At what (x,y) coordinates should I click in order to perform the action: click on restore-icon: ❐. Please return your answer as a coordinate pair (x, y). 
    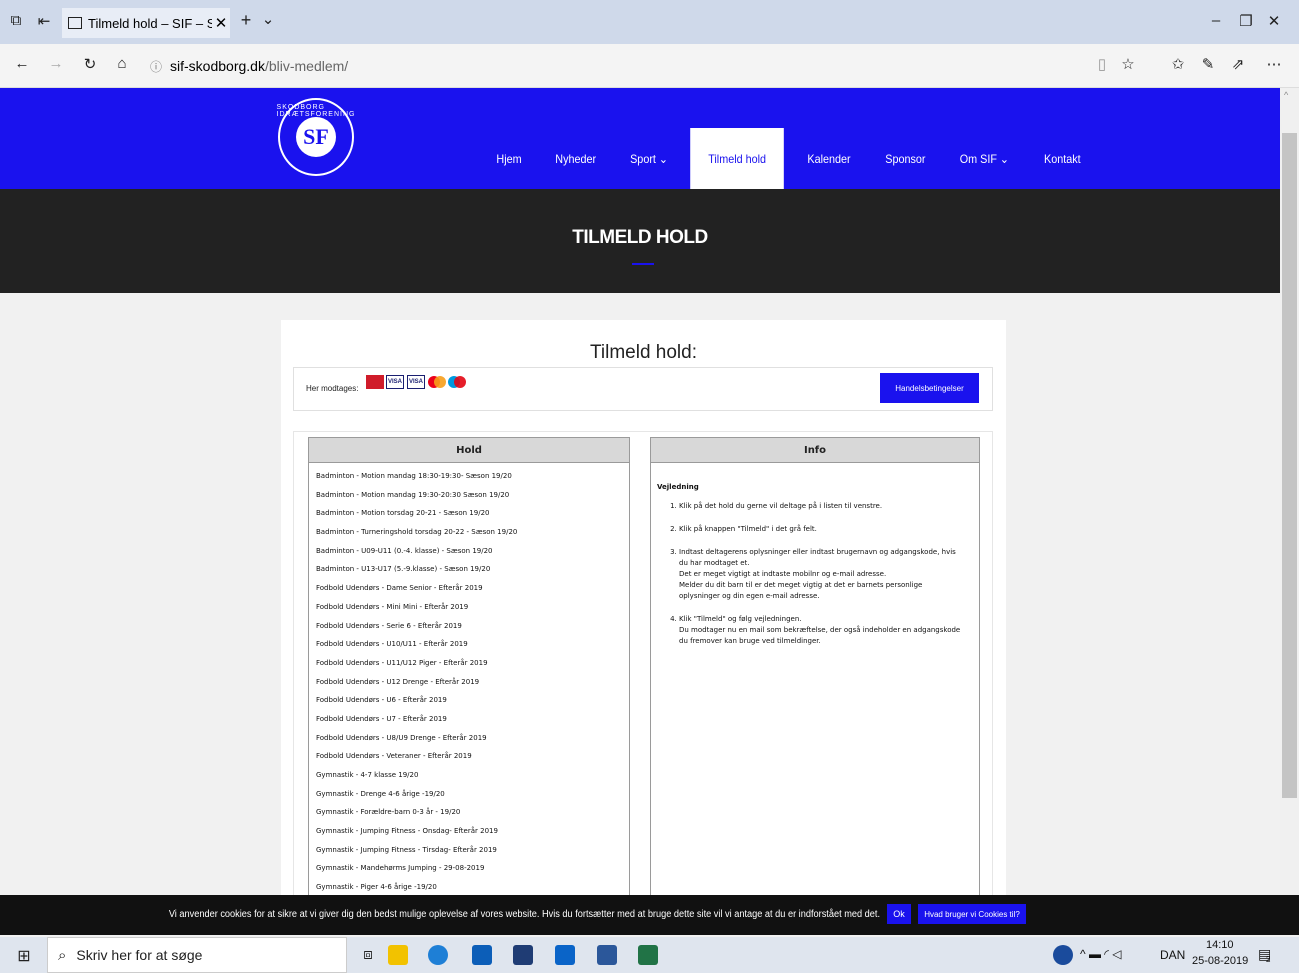
    Looking at the image, I should click on (1246, 21).